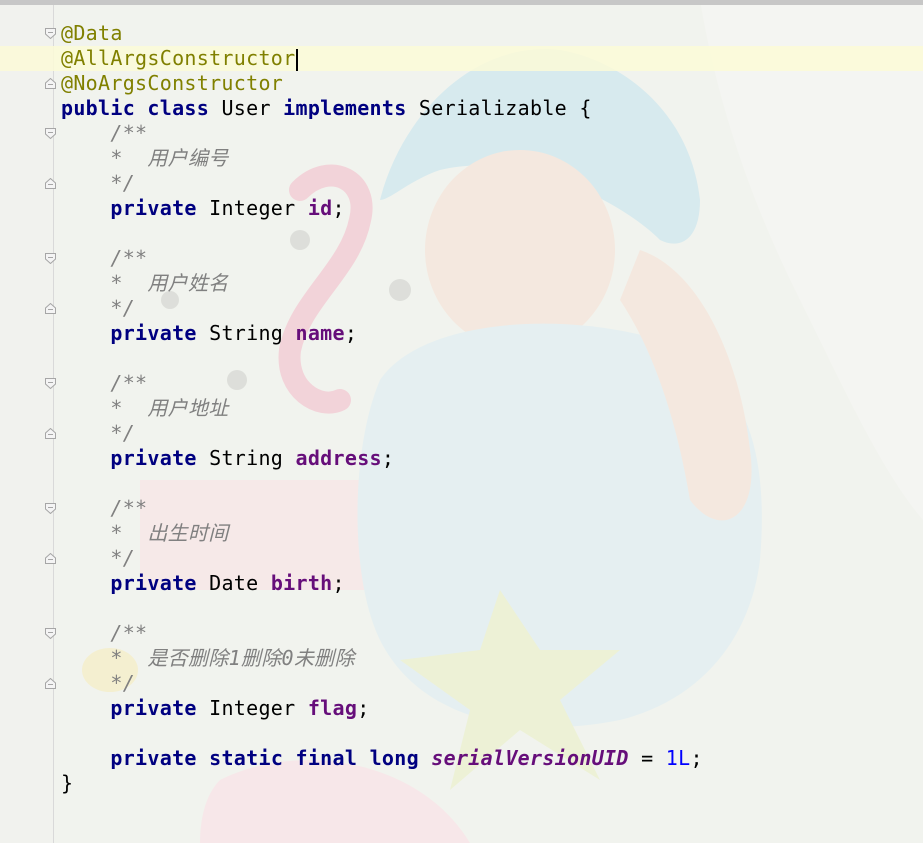 The image size is (923, 843). Describe the element at coordinates (332, 708) in the screenshot. I see `code-token: flag` at that location.